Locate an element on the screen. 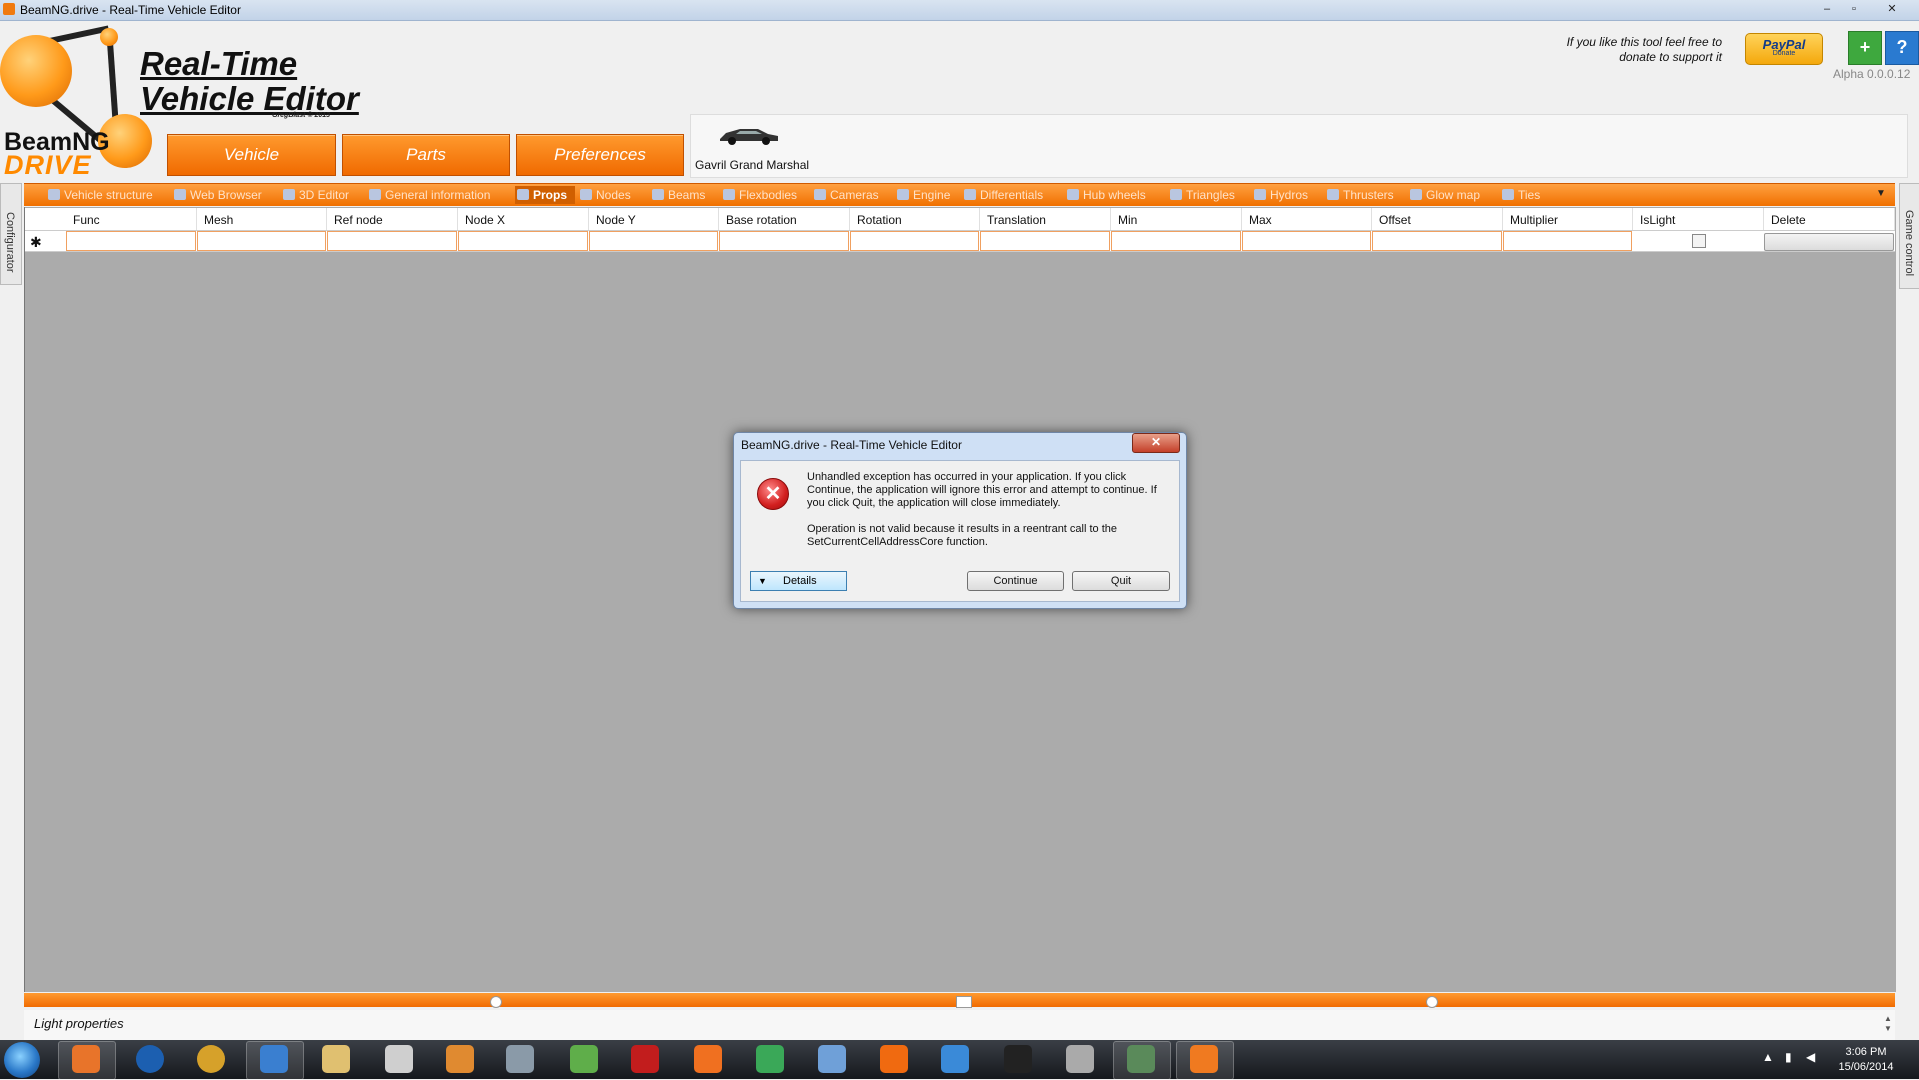 This screenshot has width=1919, height=1080. delete-row-button is located at coordinates (1829, 242).